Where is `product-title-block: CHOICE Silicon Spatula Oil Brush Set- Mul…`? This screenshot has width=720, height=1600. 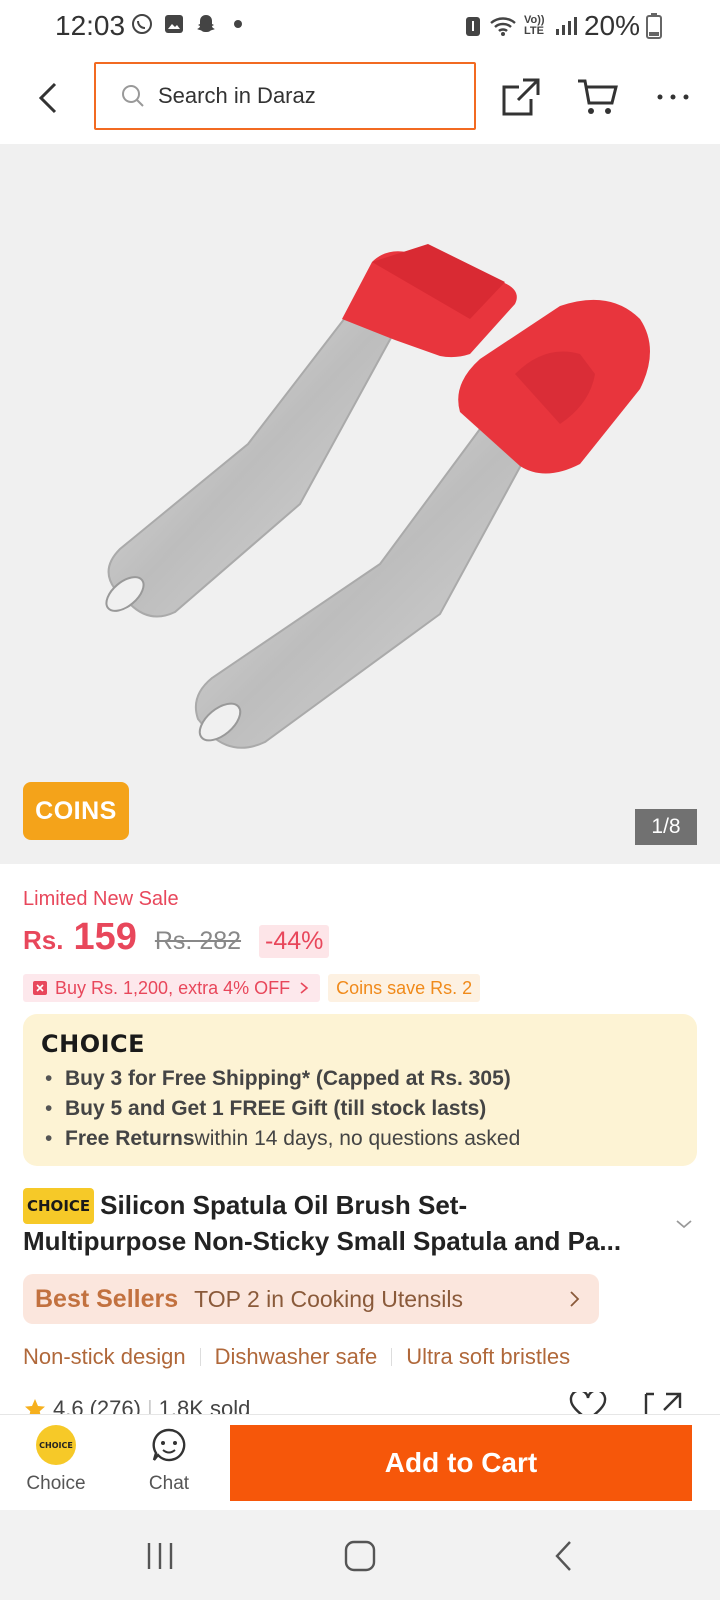 product-title-block: CHOICE Silicon Spatula Oil Brush Set- Mul… is located at coordinates (343, 1223).